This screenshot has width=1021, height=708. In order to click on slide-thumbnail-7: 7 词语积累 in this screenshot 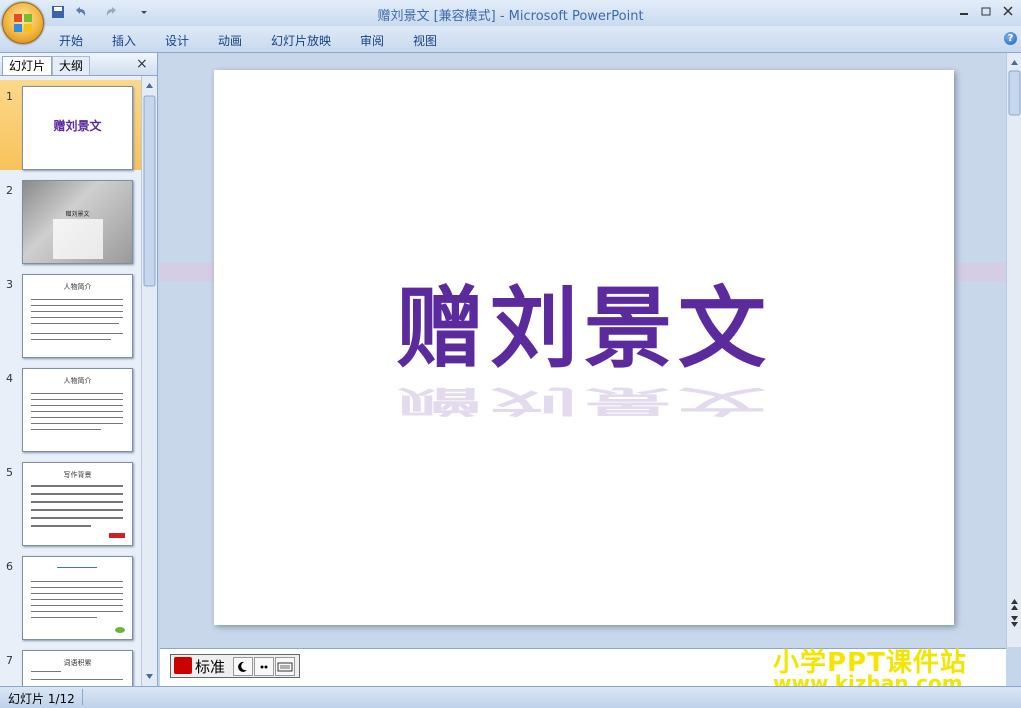, I will do `click(70, 665)`.